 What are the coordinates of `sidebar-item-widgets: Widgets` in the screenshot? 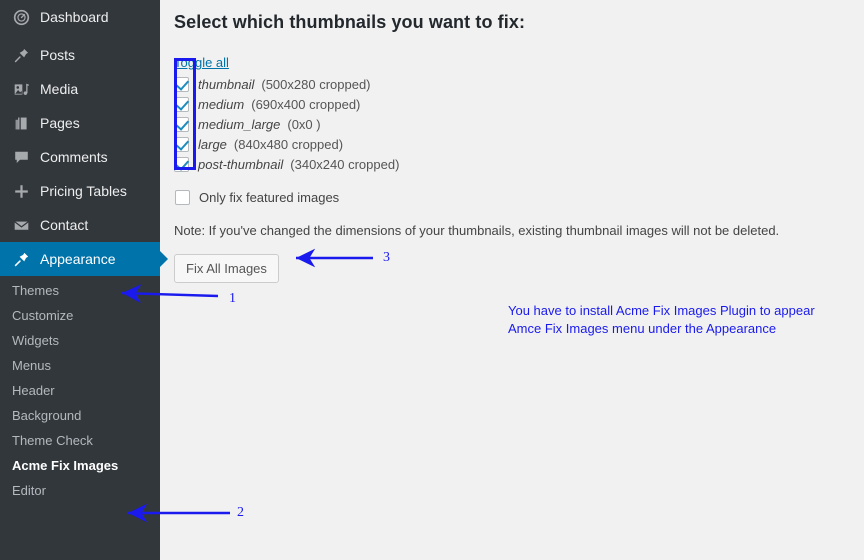 It's located at (80, 340).